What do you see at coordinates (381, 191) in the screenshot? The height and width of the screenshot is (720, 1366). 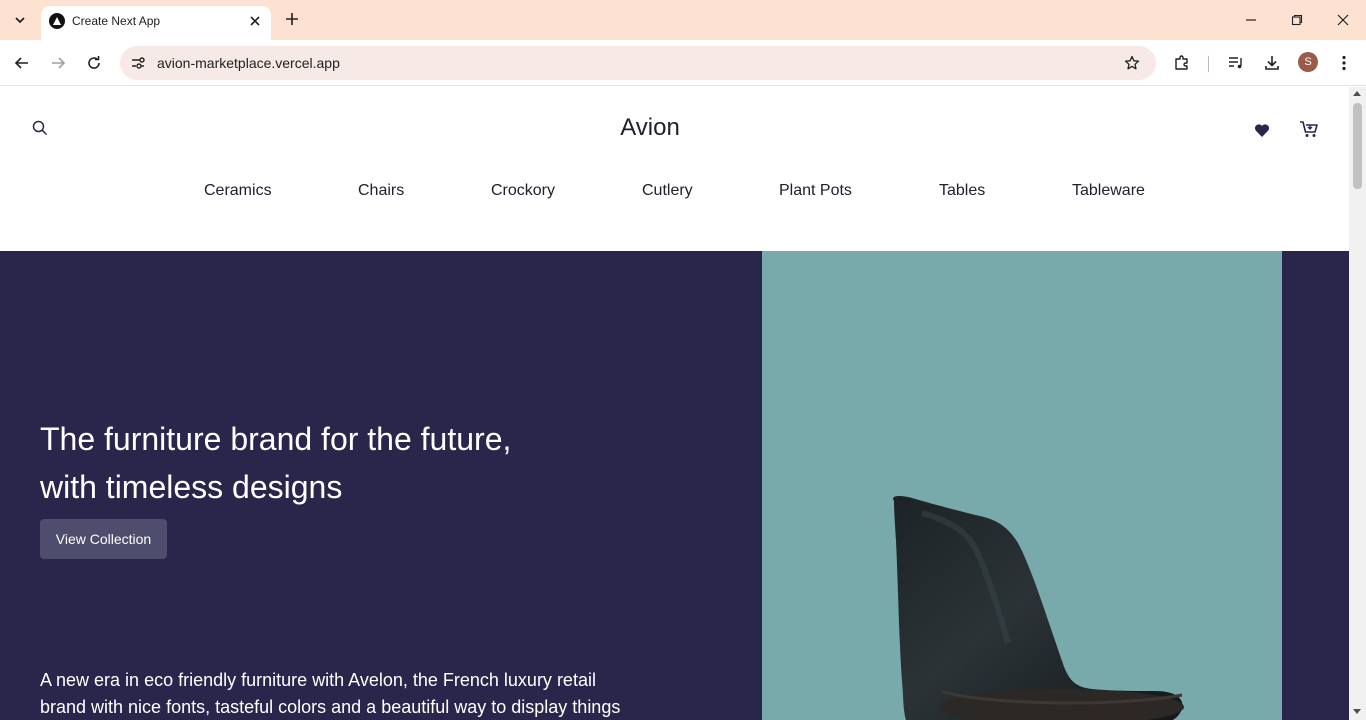 I see `nav-item-chairs: Chairs` at bounding box center [381, 191].